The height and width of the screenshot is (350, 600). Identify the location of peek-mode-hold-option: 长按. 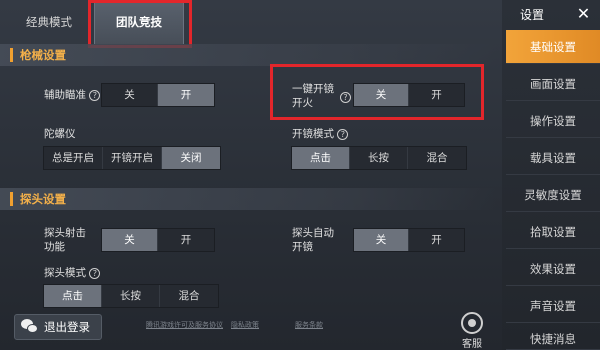
(131, 296).